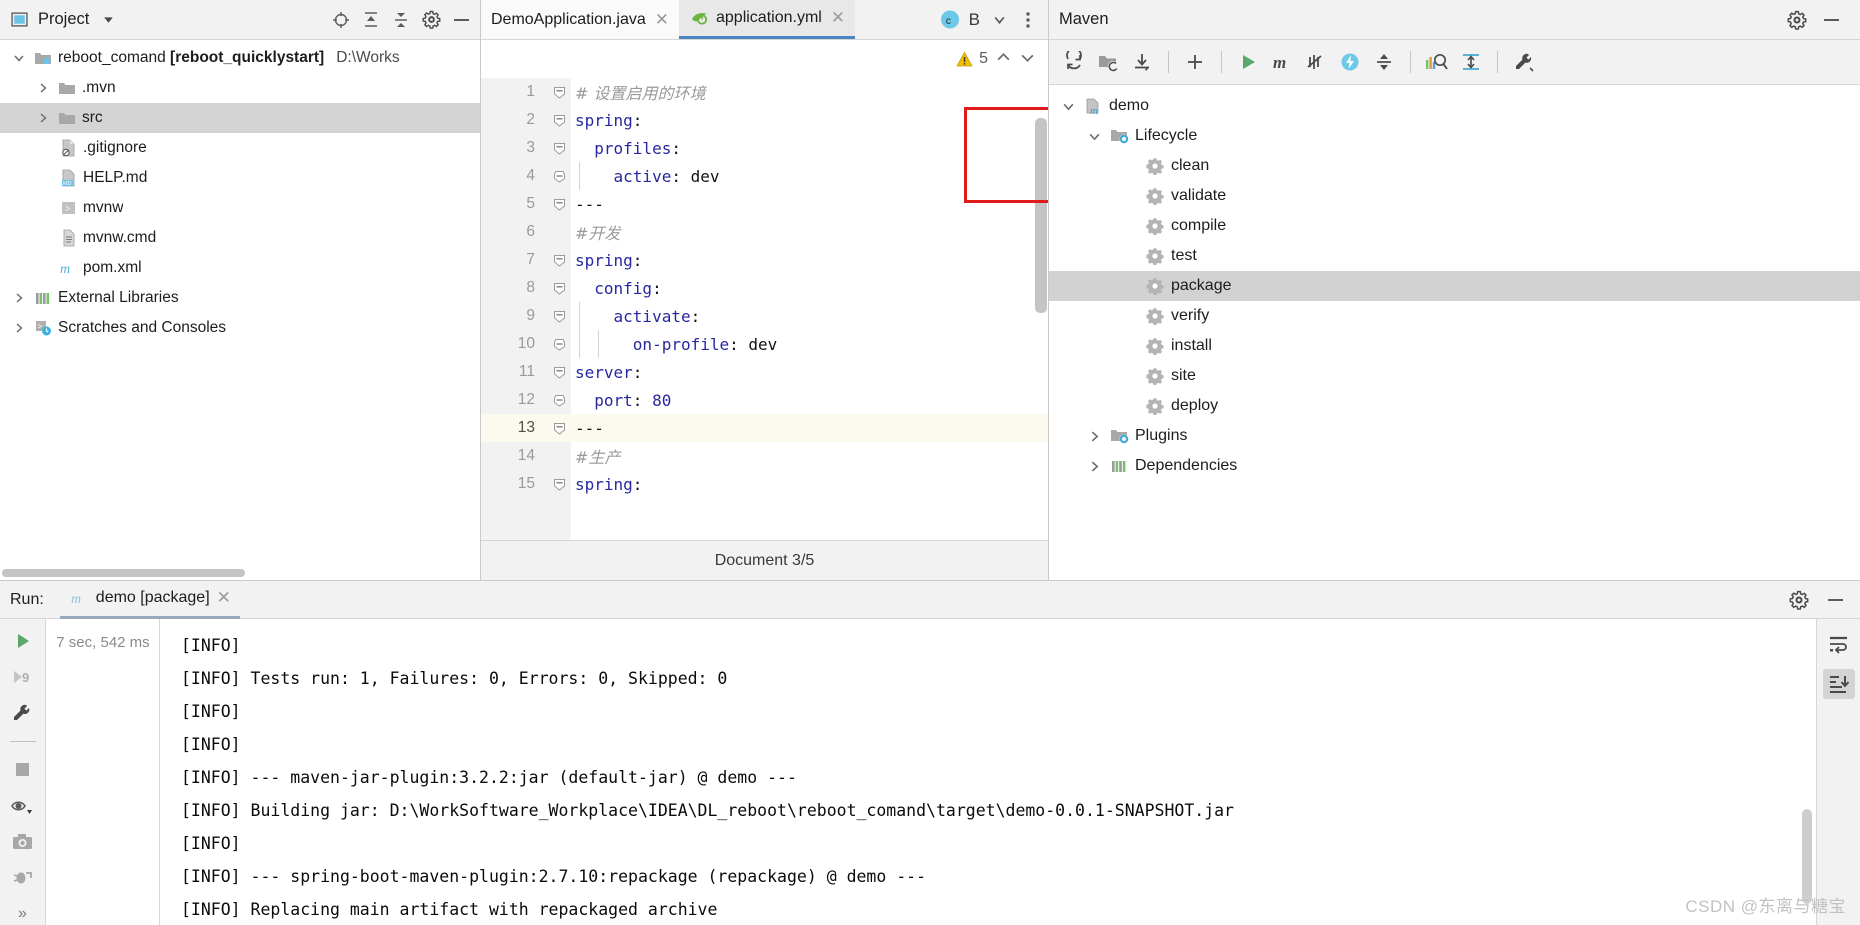 This screenshot has width=1860, height=925. I want to click on maven-tree-item-site: site, so click(1454, 376).